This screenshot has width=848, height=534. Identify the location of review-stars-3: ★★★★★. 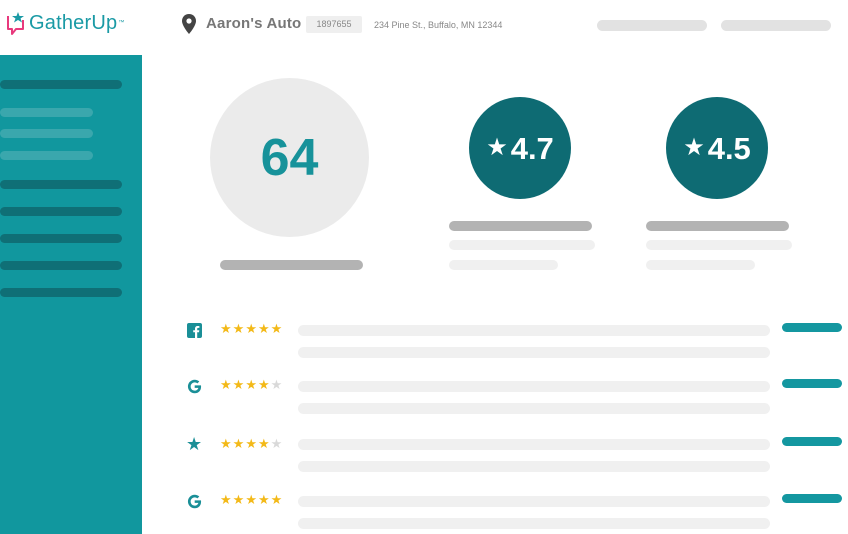
(251, 444).